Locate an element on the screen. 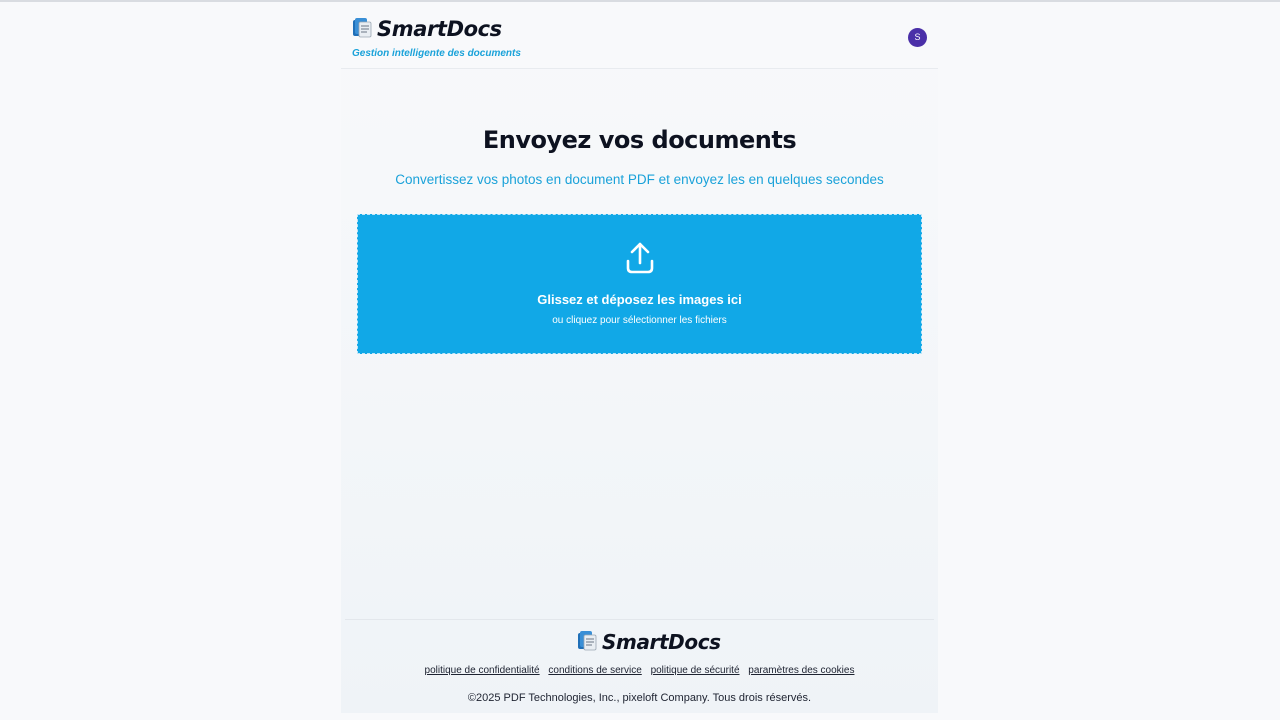  cookie-settings-link: paramètres des cookies is located at coordinates (801, 670).